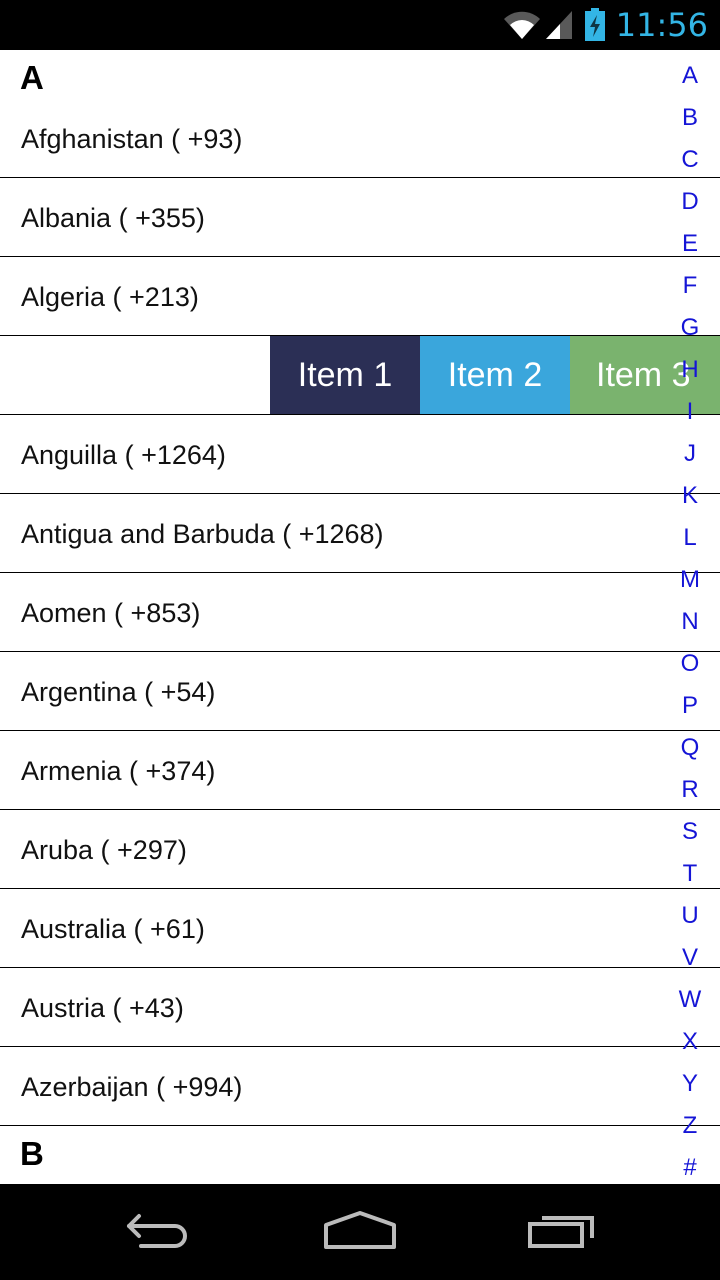 The image size is (720, 1280). What do you see at coordinates (690, 622) in the screenshot?
I see `index-letter-n: N` at bounding box center [690, 622].